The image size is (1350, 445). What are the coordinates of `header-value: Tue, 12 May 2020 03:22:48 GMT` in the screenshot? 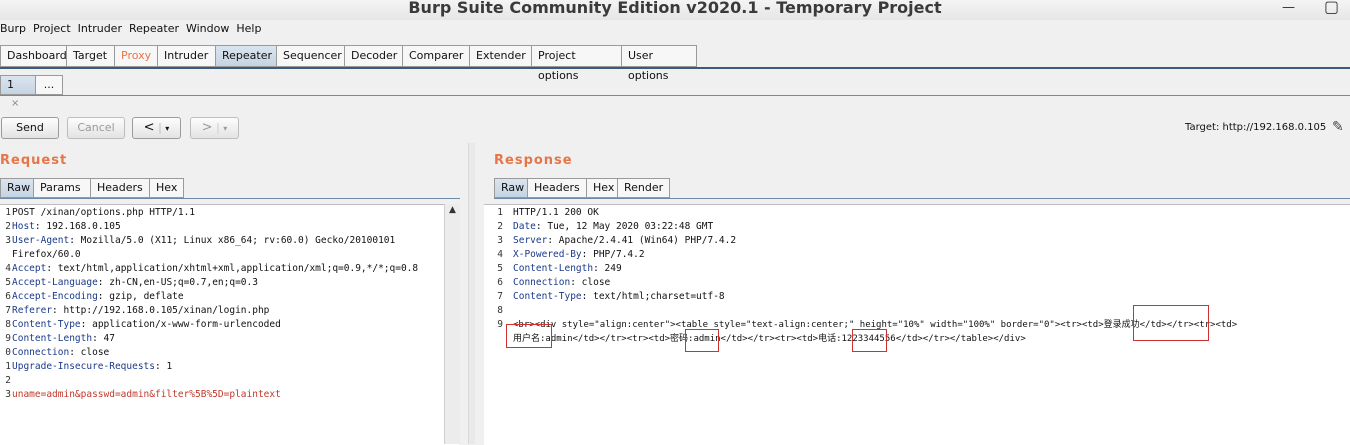 It's located at (630, 226).